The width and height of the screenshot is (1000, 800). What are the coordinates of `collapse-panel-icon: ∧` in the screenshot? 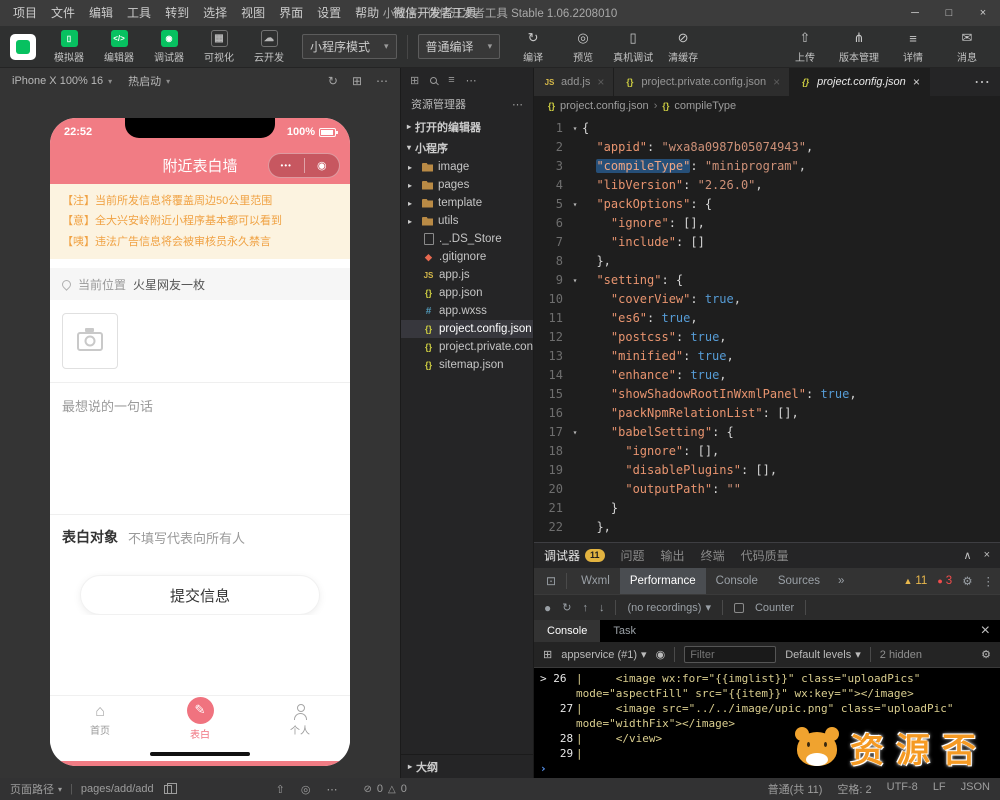 It's located at (968, 555).